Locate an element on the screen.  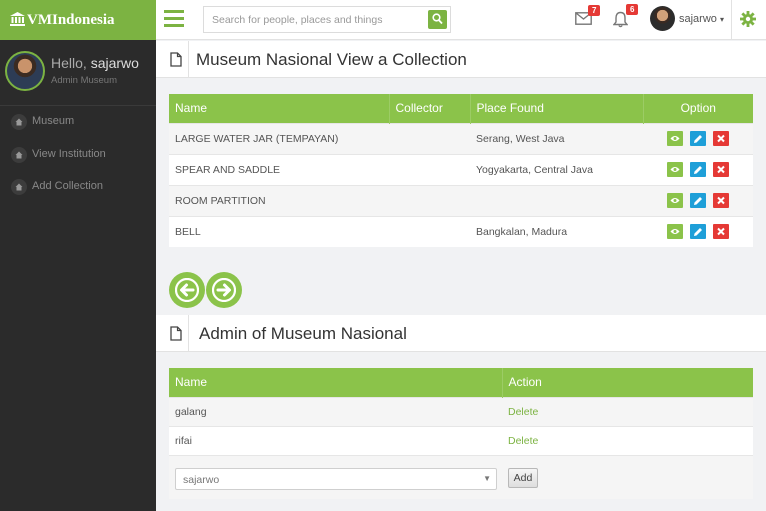
arrow-right-icon is located at coordinates (224, 290).